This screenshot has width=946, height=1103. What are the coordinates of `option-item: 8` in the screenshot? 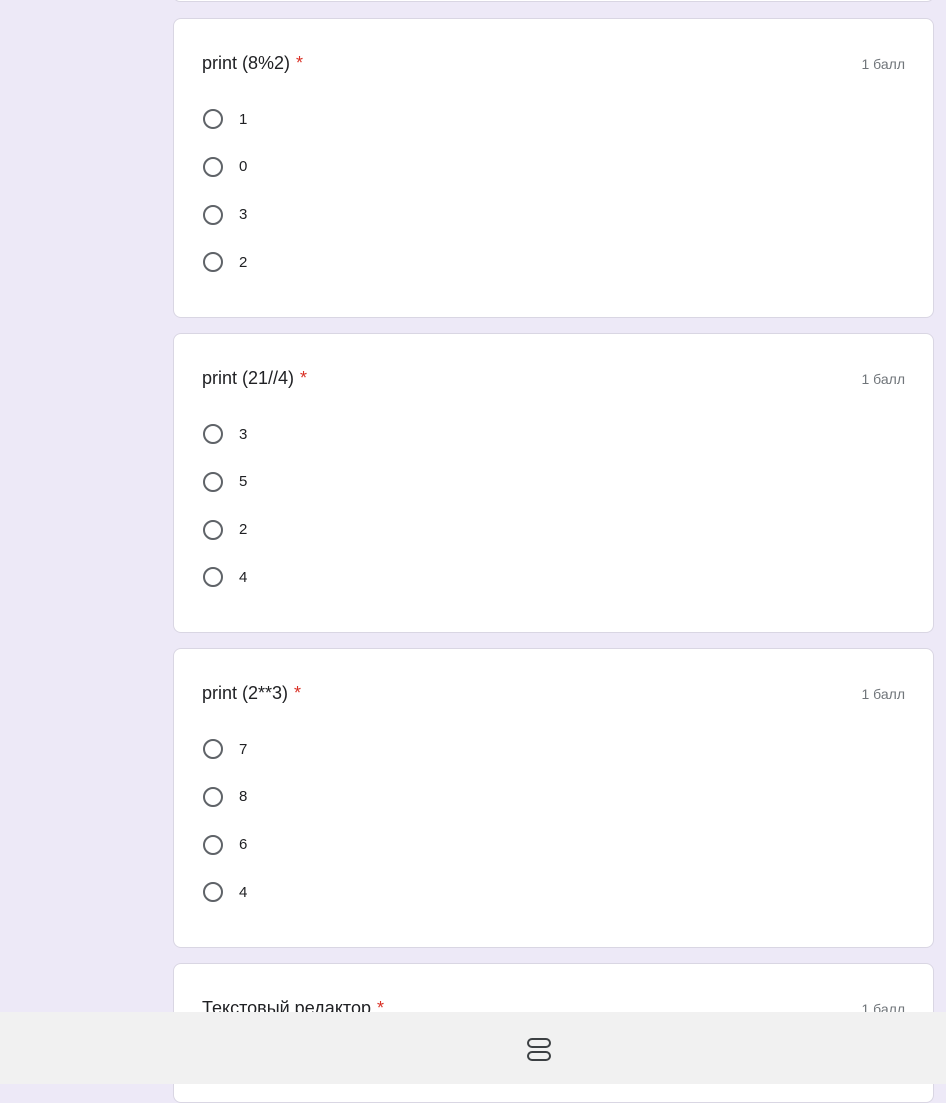 It's located at (224, 797).